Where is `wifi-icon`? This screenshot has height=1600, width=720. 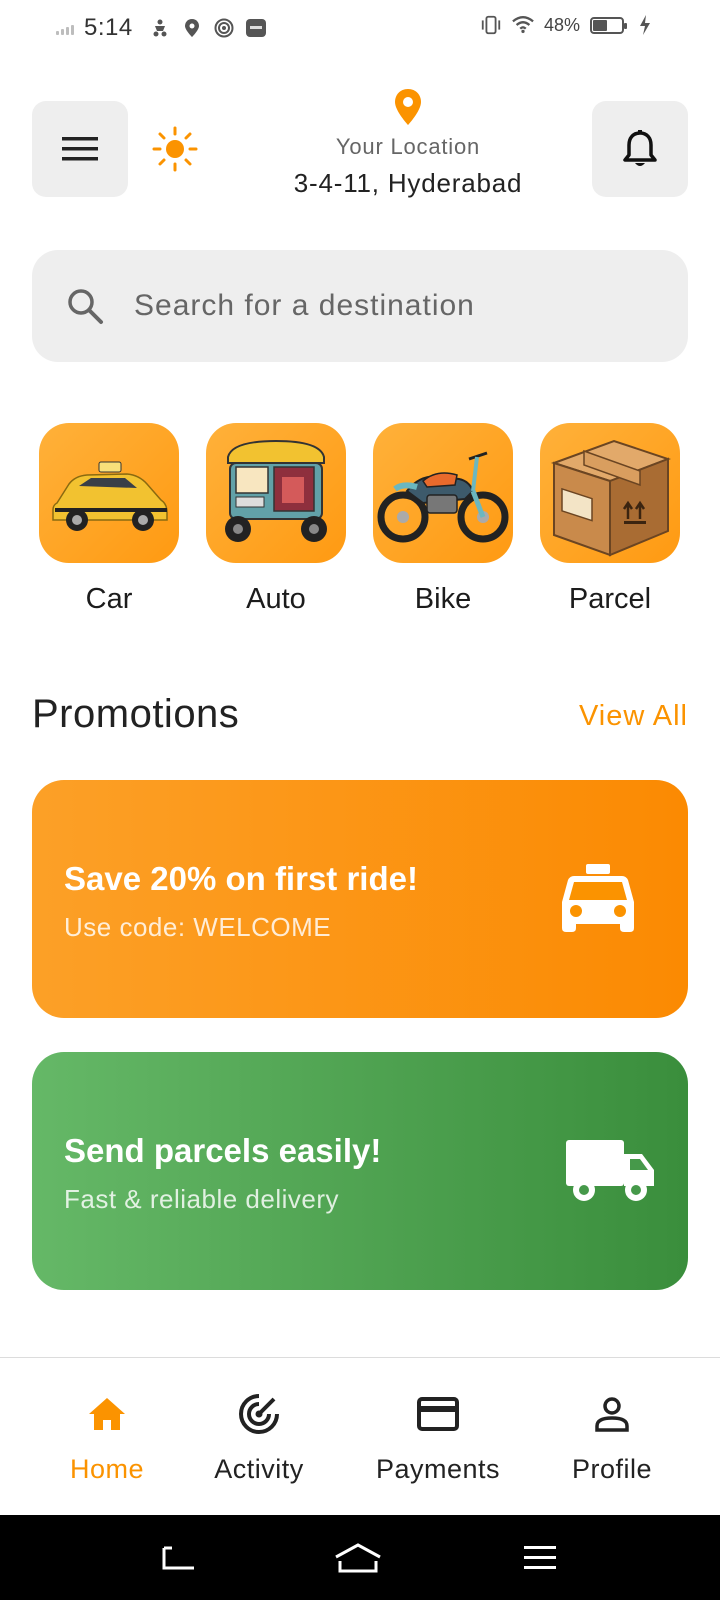
wifi-icon is located at coordinates (523, 25).